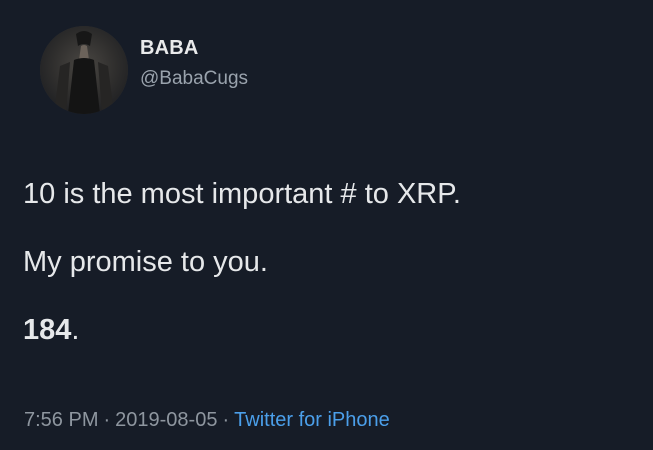  What do you see at coordinates (194, 63) in the screenshot?
I see `author-names: BABA @BabaCugs` at bounding box center [194, 63].